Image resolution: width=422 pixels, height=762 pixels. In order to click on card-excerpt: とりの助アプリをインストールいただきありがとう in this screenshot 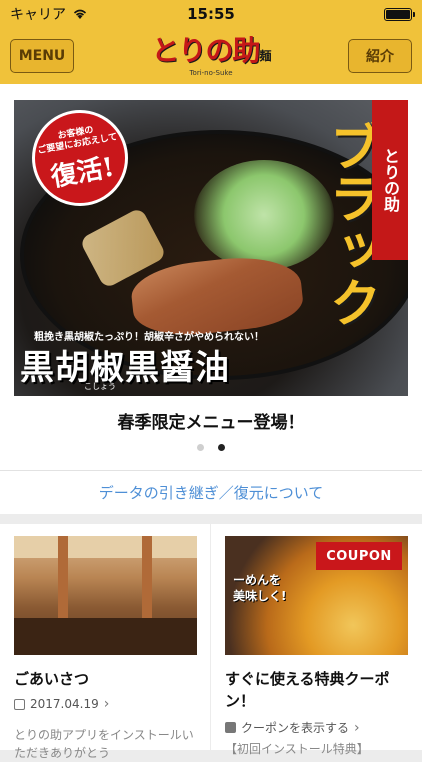, I will do `click(104, 744)`.